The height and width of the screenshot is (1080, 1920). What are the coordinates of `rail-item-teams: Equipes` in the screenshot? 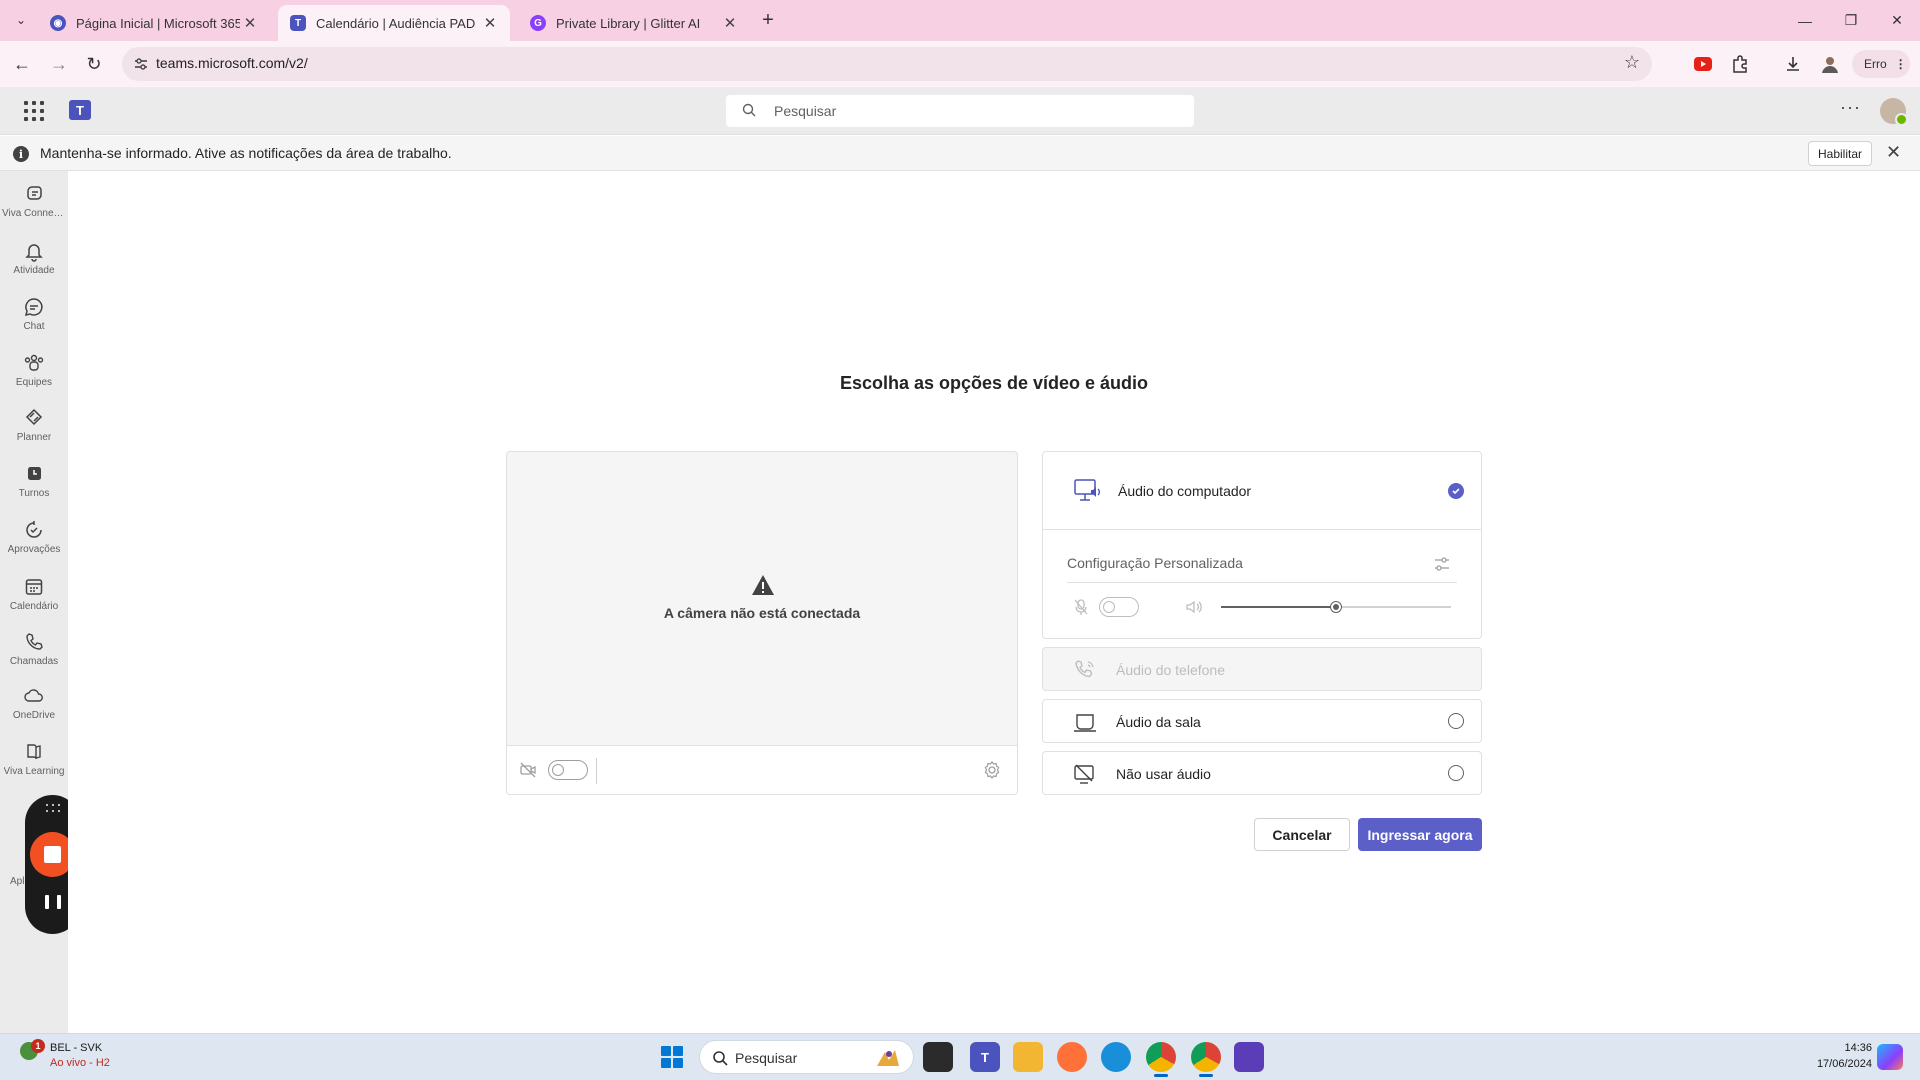 It's located at (34, 375).